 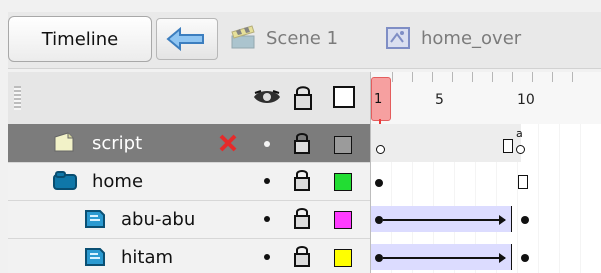 I want to click on folder-icon, so click(x=65, y=180).